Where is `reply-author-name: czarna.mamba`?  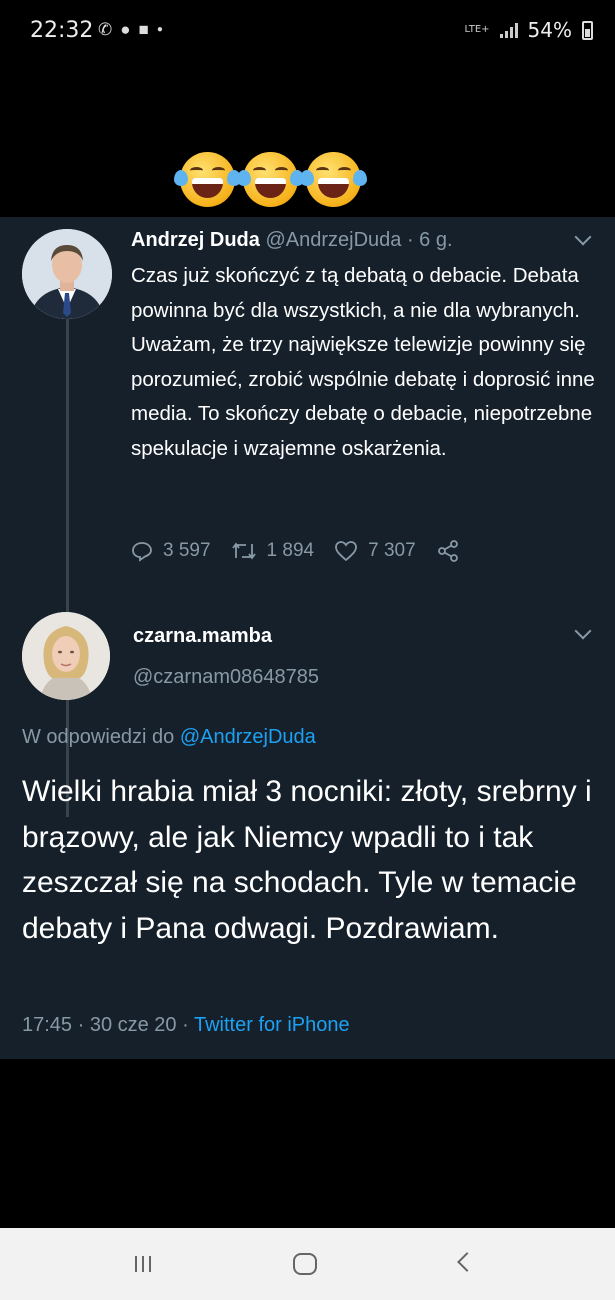
reply-author-name: czarna.mamba is located at coordinates (202, 636).